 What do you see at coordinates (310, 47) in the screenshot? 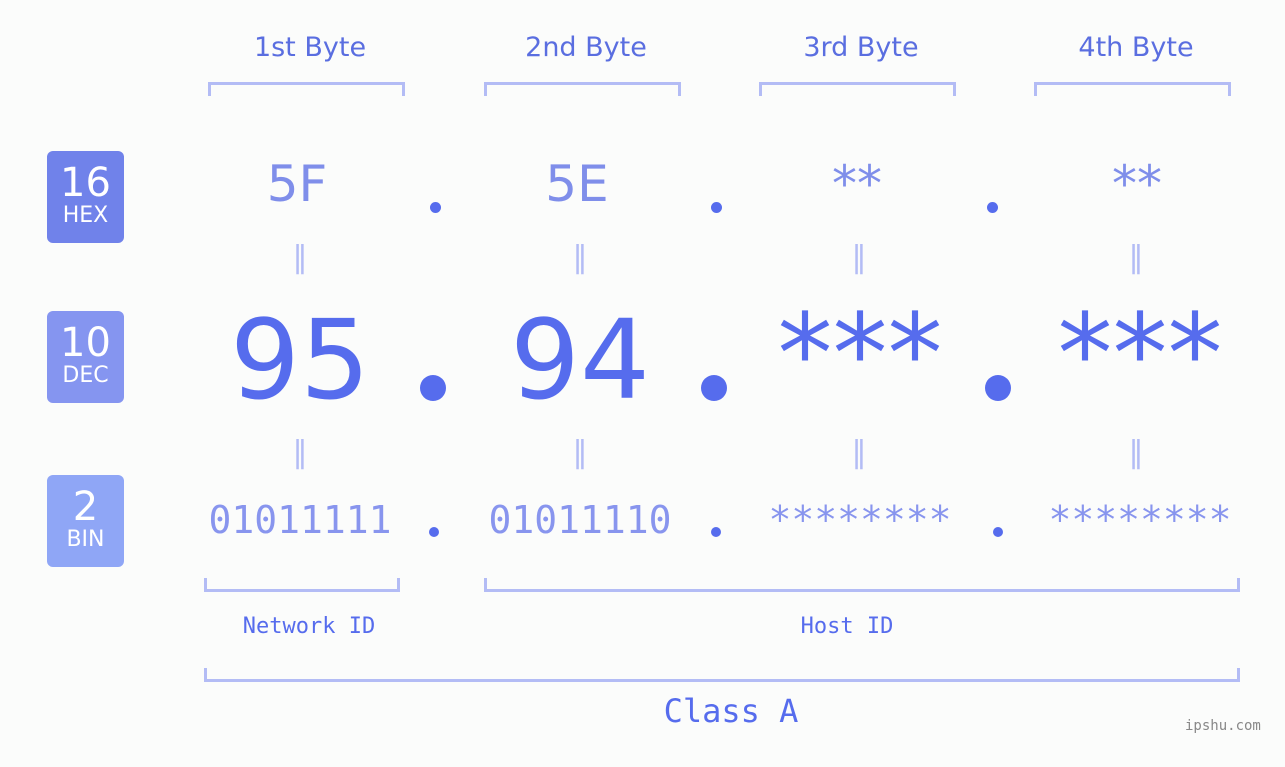
I see `header-byte-1: 1st Byte` at bounding box center [310, 47].